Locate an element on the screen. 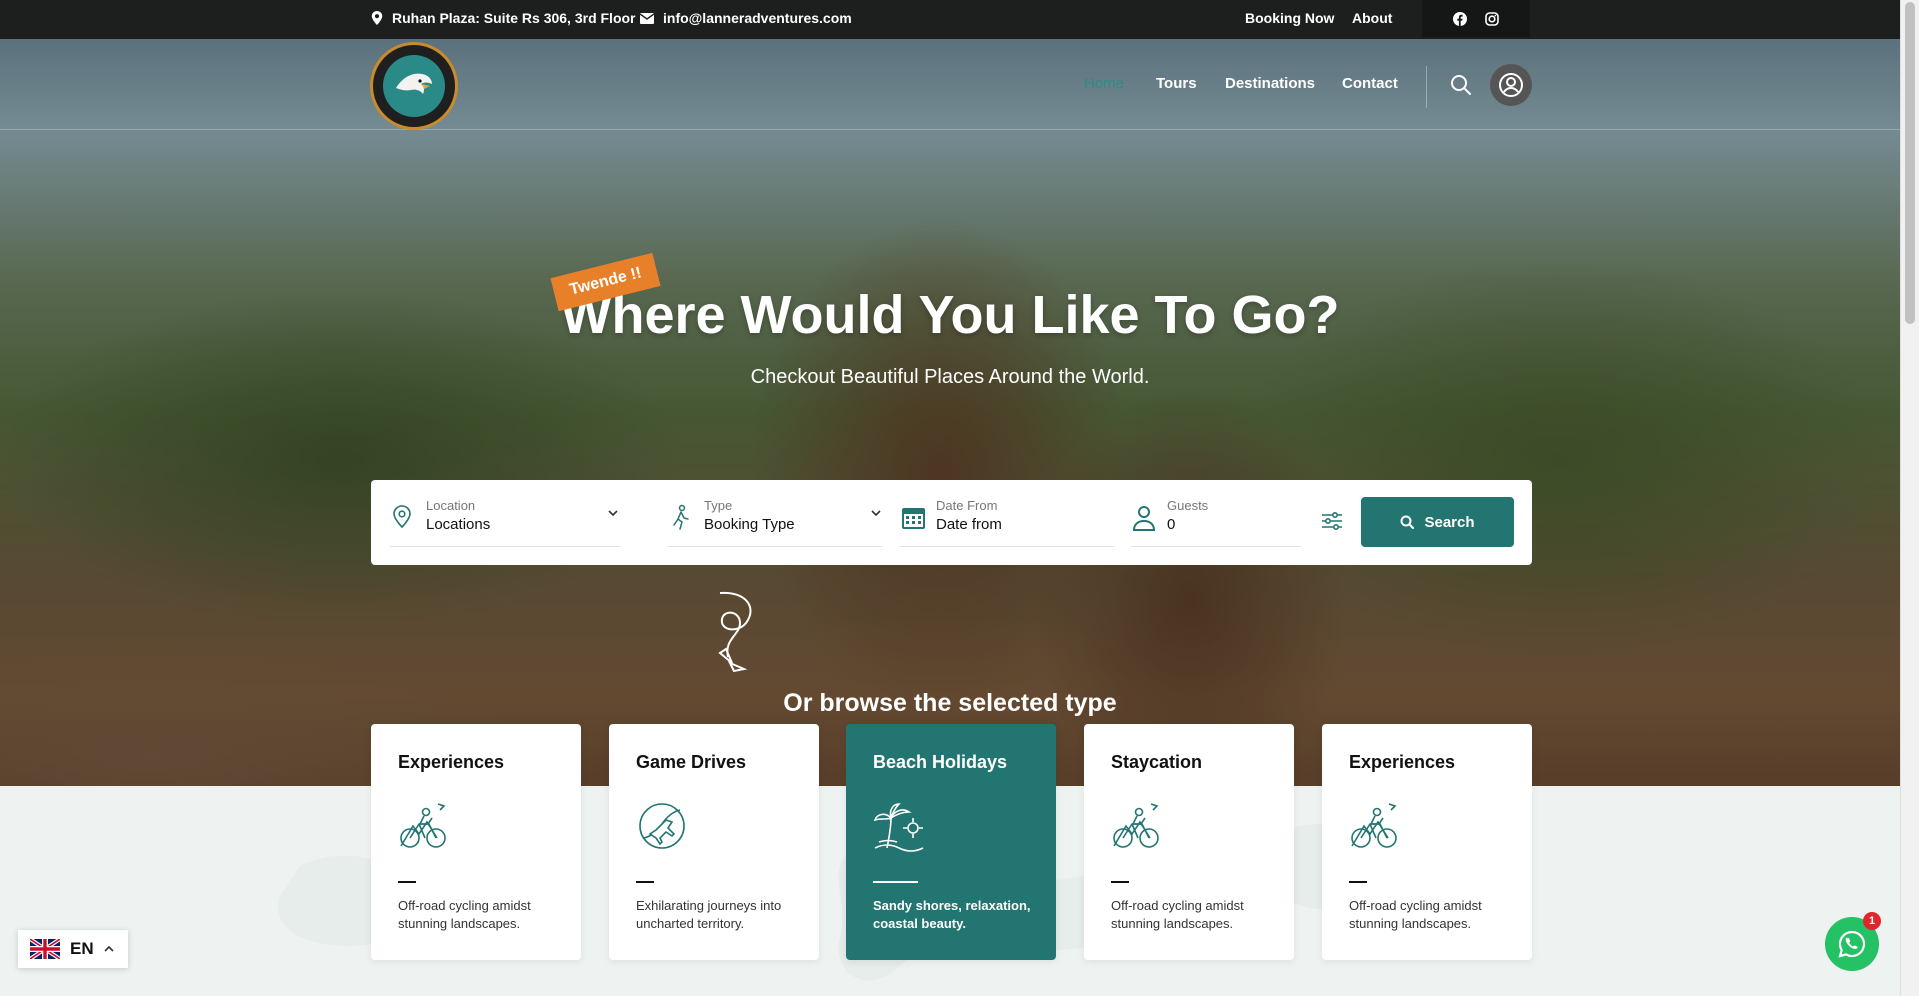 This screenshot has height=996, width=1919. uk-flag-icon is located at coordinates (45, 949).